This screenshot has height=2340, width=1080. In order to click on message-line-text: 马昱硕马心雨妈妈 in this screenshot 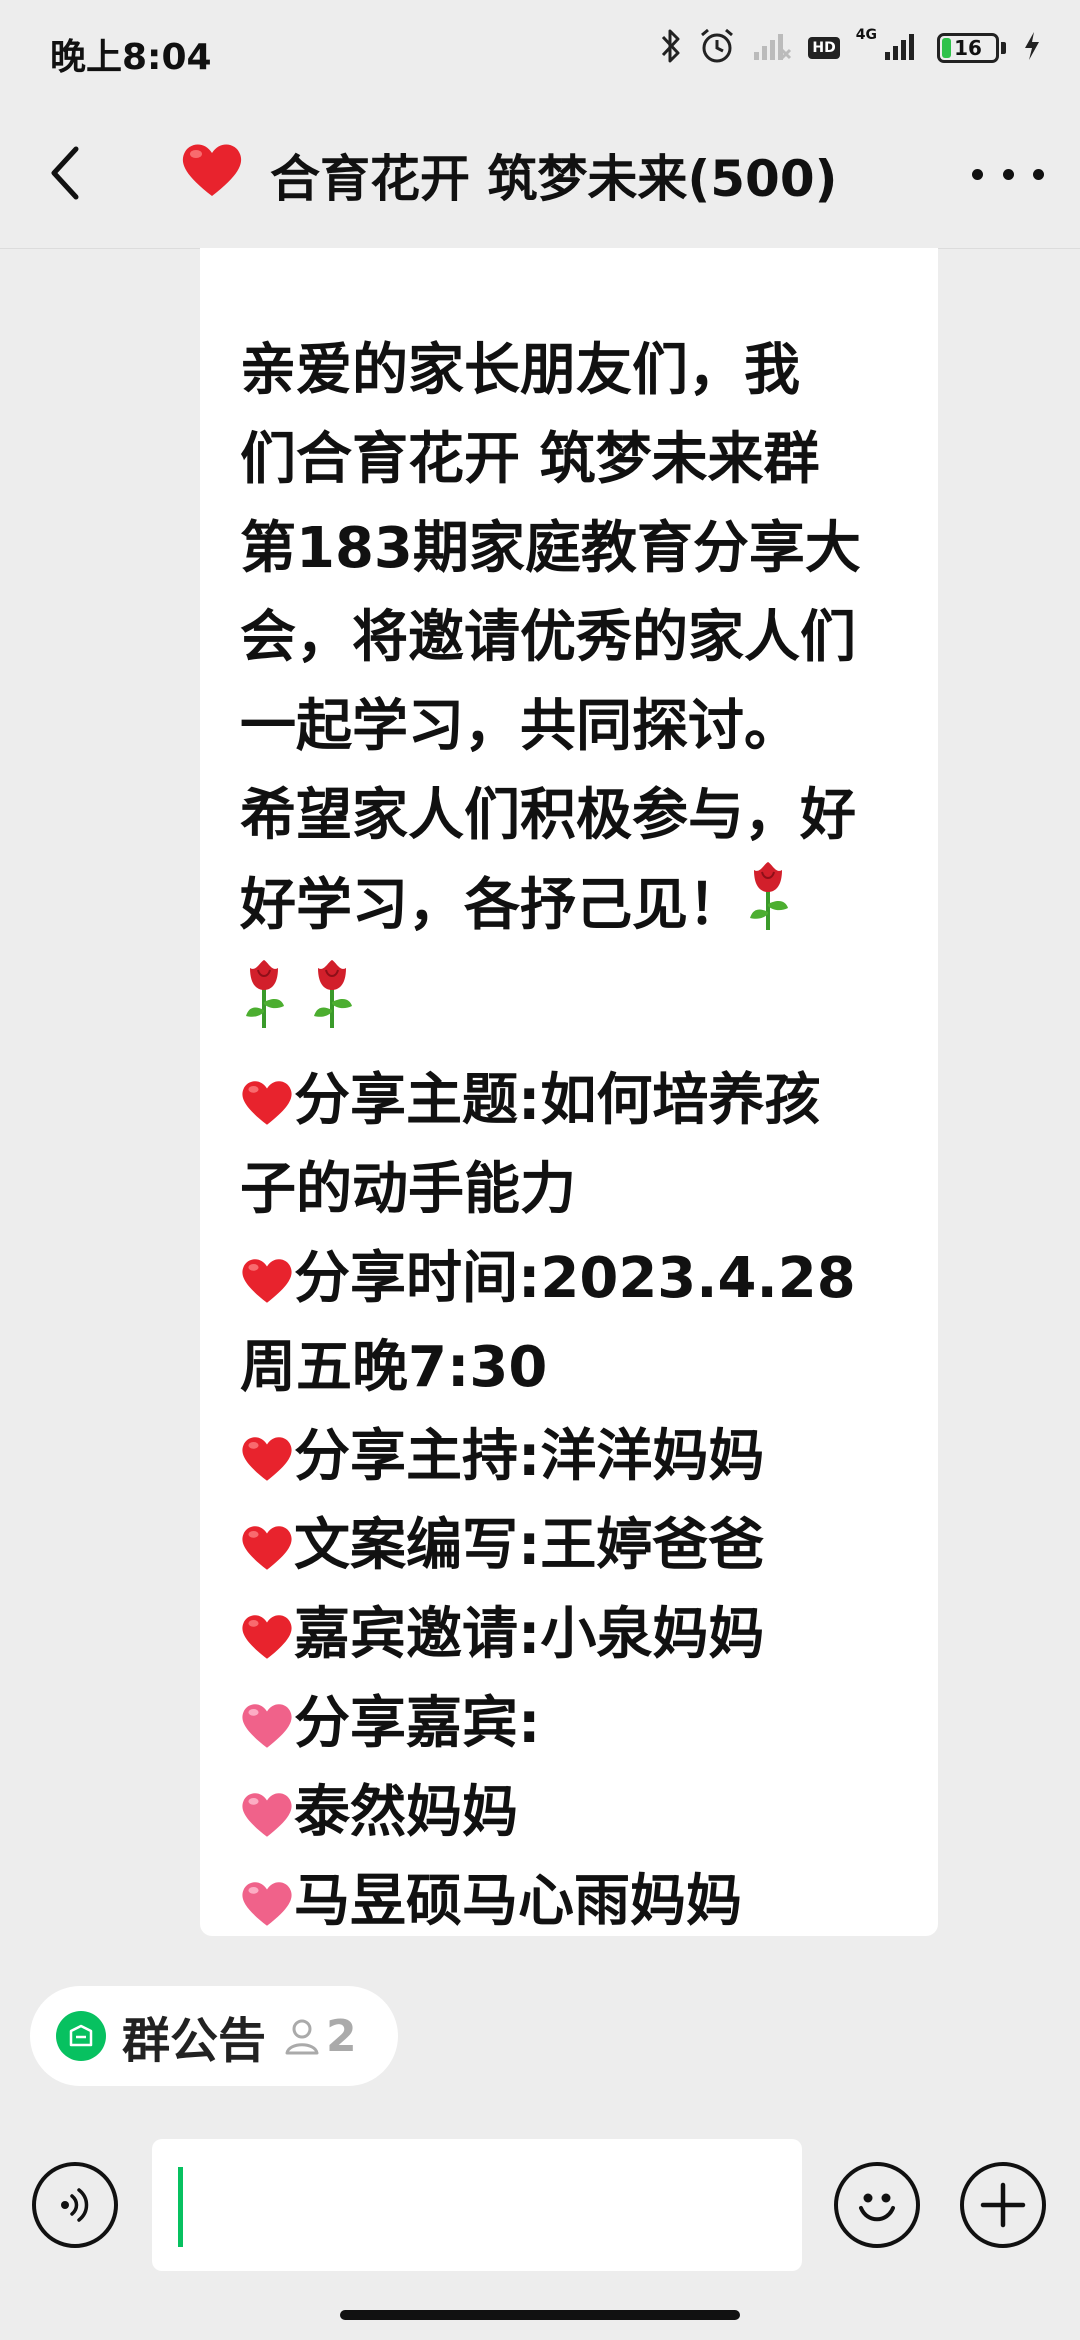, I will do `click(518, 1901)`.